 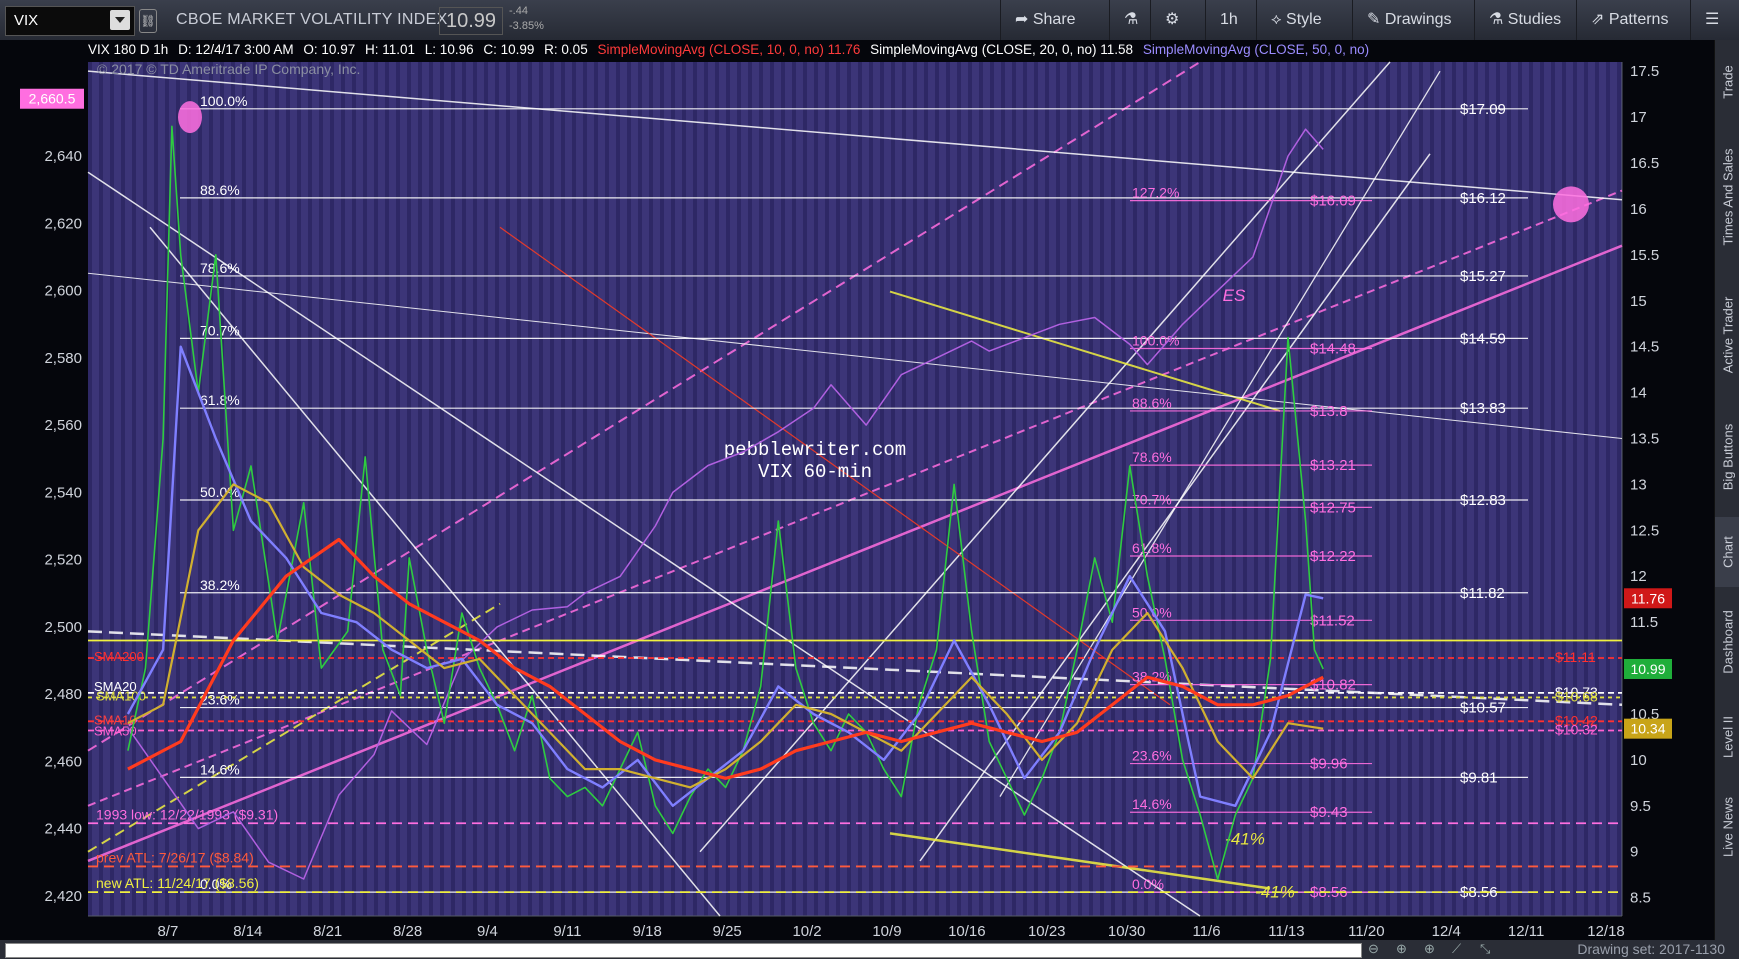 I want to click on patterns-button: ⇗ Patterns, so click(x=1638, y=20).